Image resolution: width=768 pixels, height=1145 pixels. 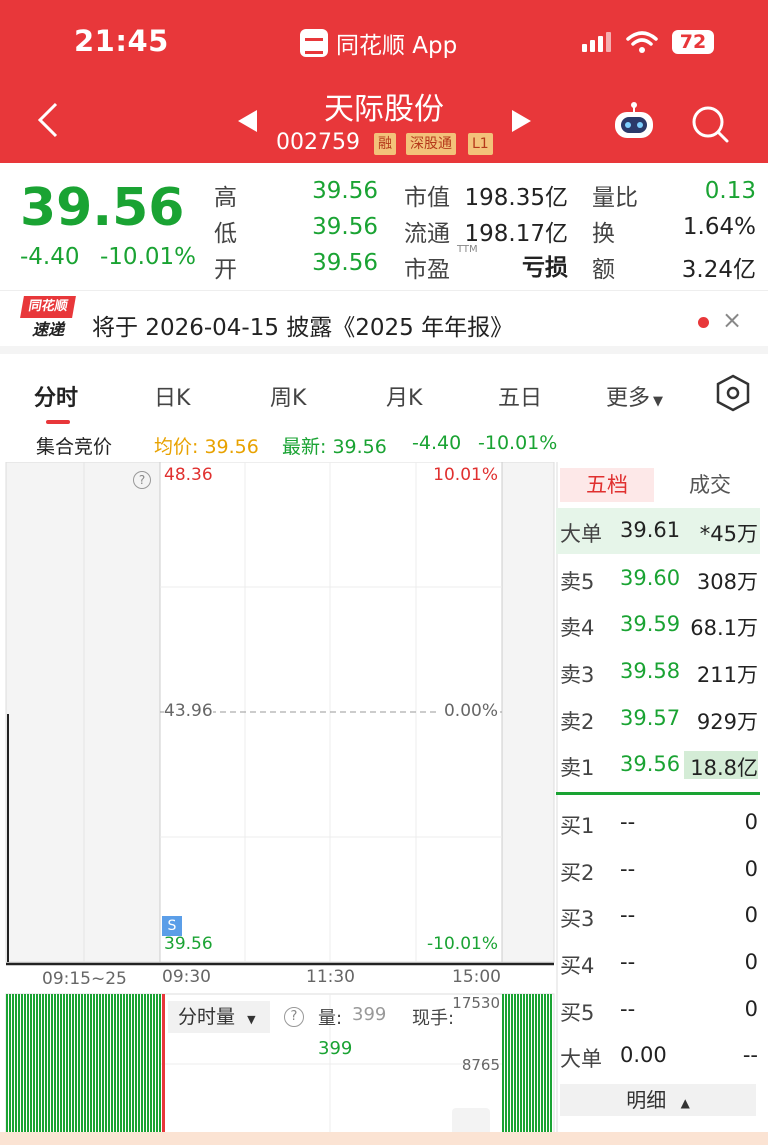 What do you see at coordinates (710, 485) in the screenshot?
I see `tab-trades: 成交` at bounding box center [710, 485].